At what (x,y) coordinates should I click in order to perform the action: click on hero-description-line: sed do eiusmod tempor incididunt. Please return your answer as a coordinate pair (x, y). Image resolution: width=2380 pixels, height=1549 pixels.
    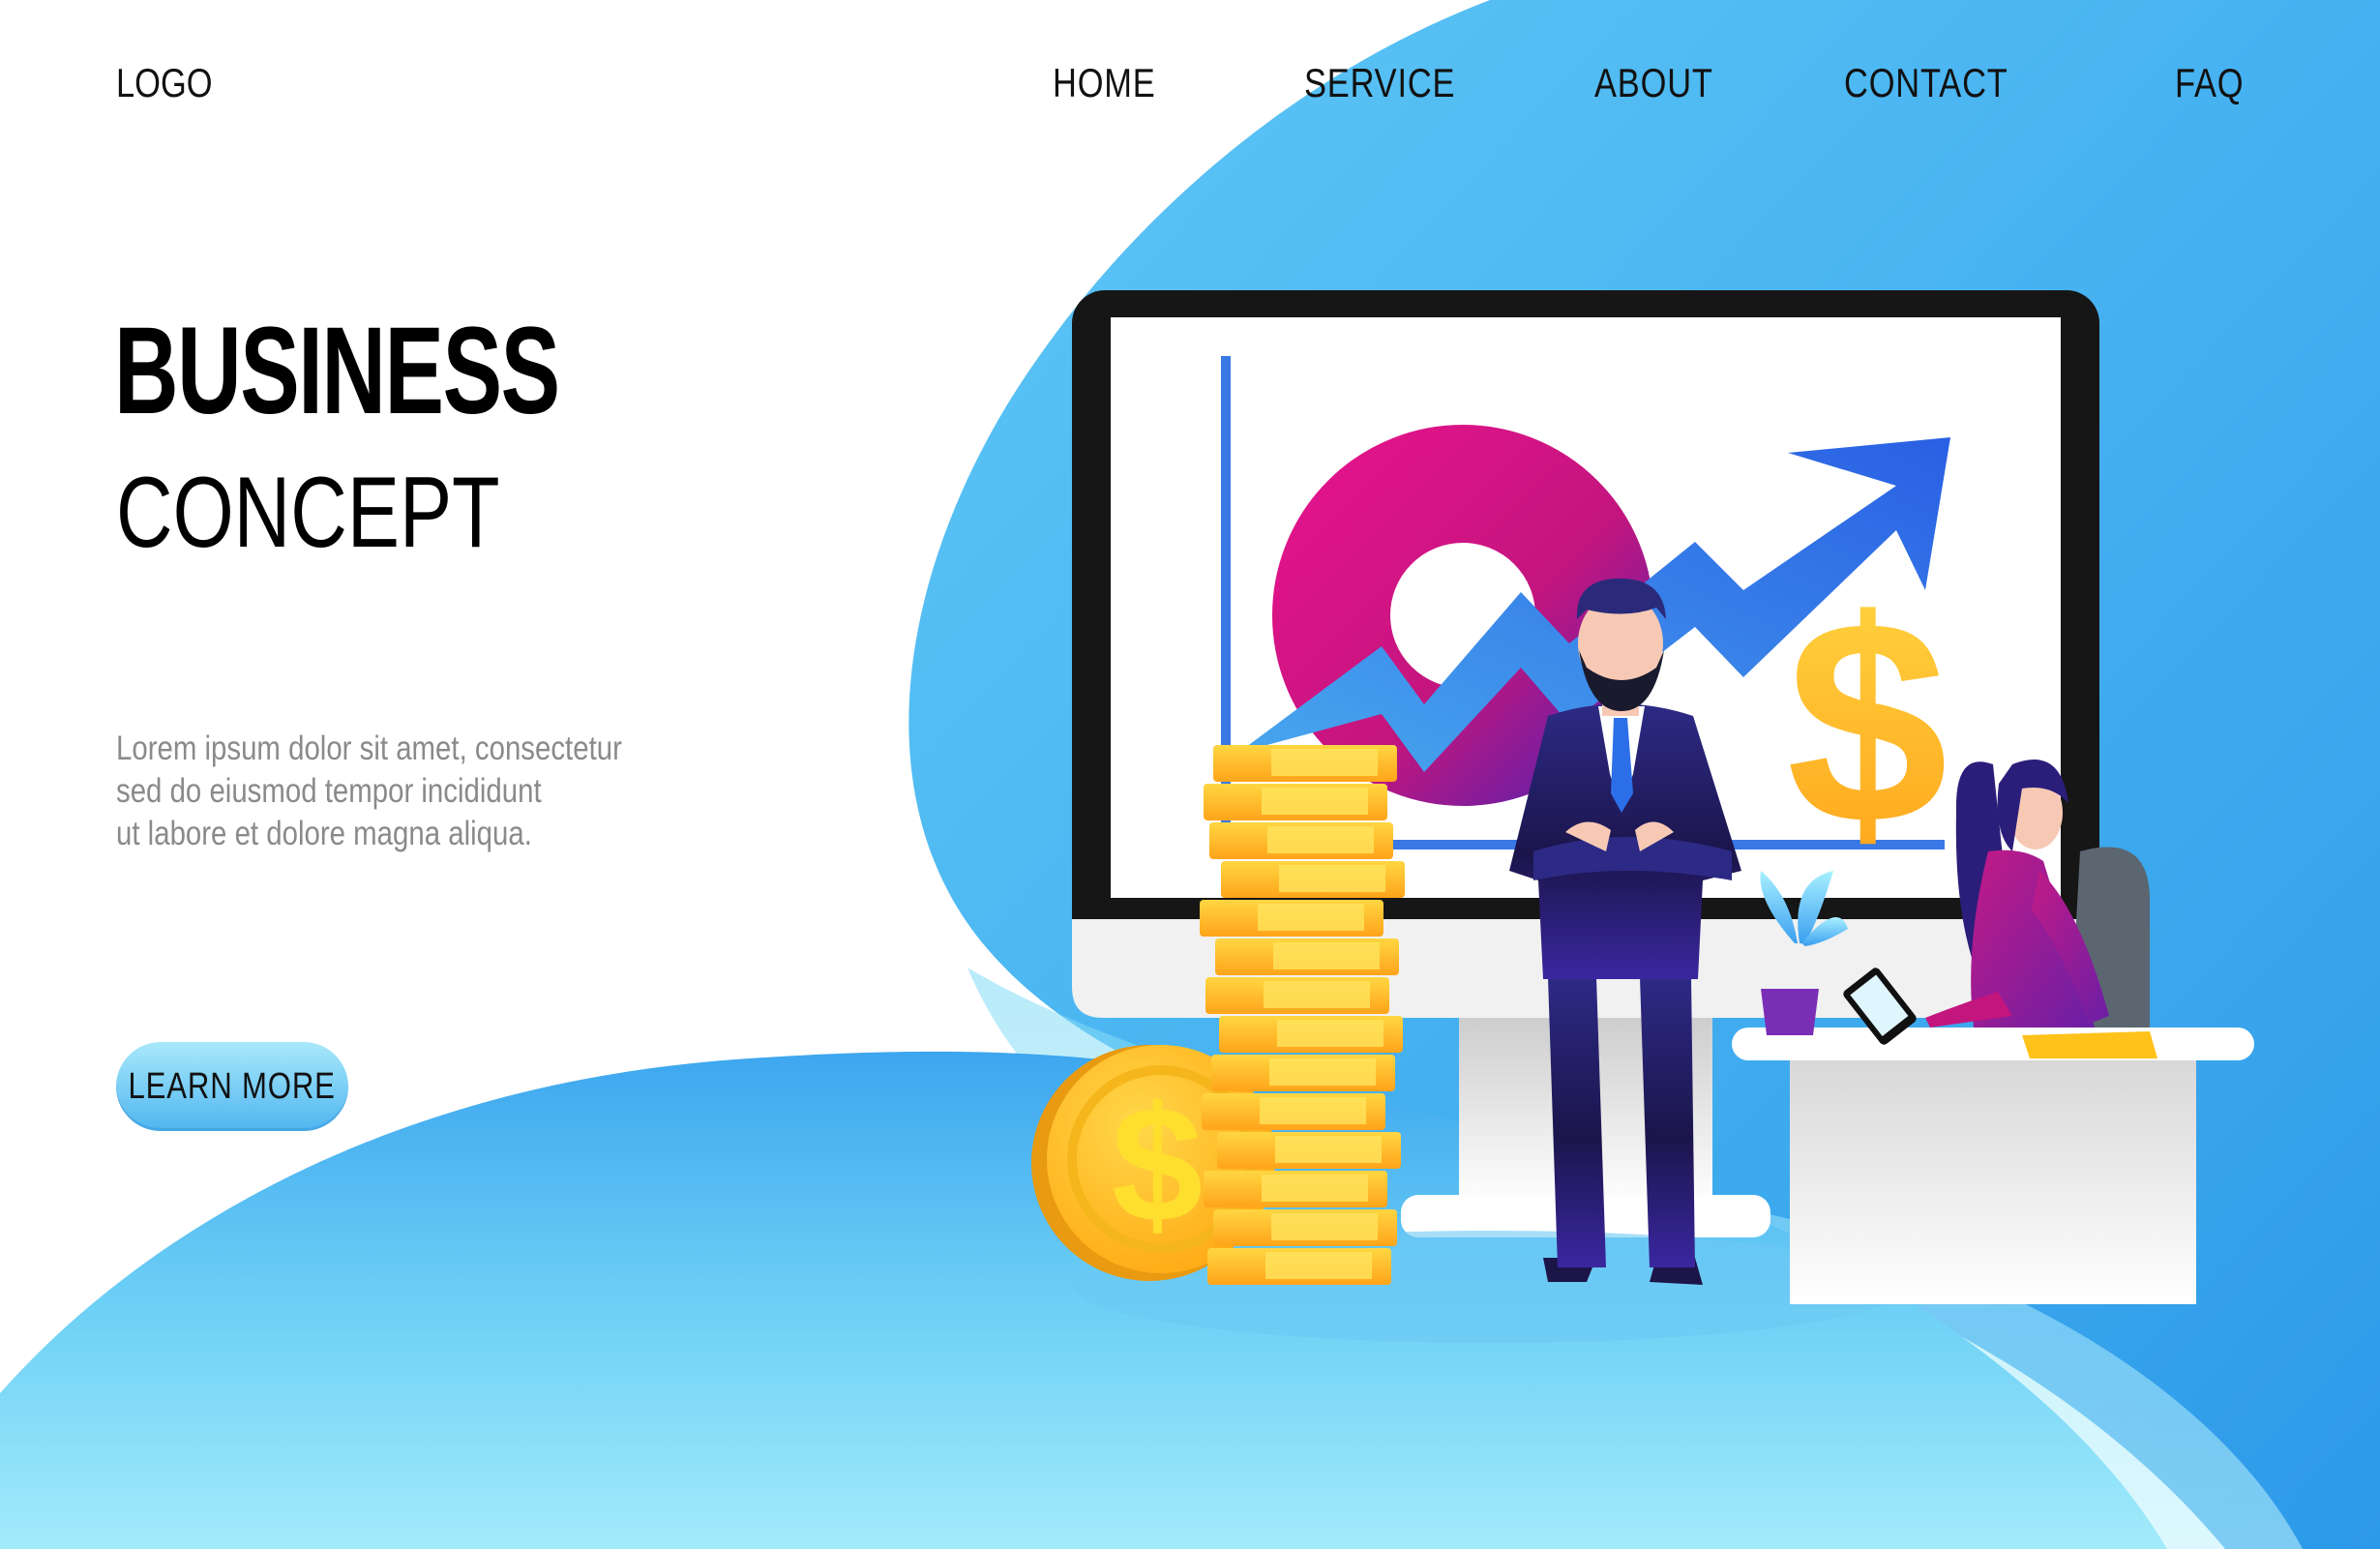
    Looking at the image, I should click on (329, 791).